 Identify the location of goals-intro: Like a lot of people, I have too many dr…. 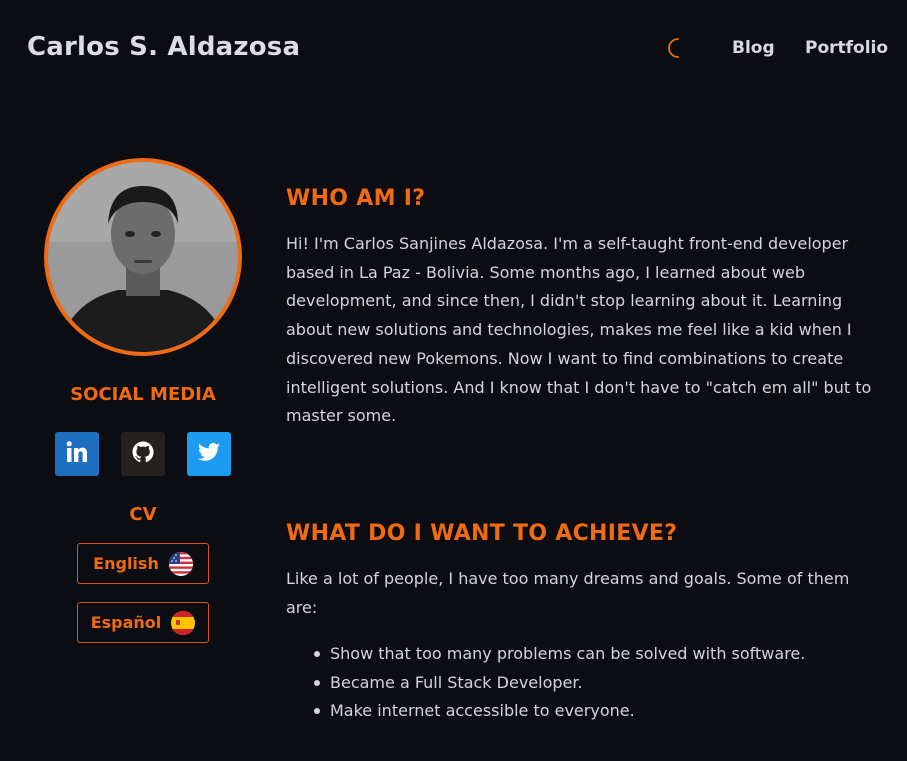
(568, 593).